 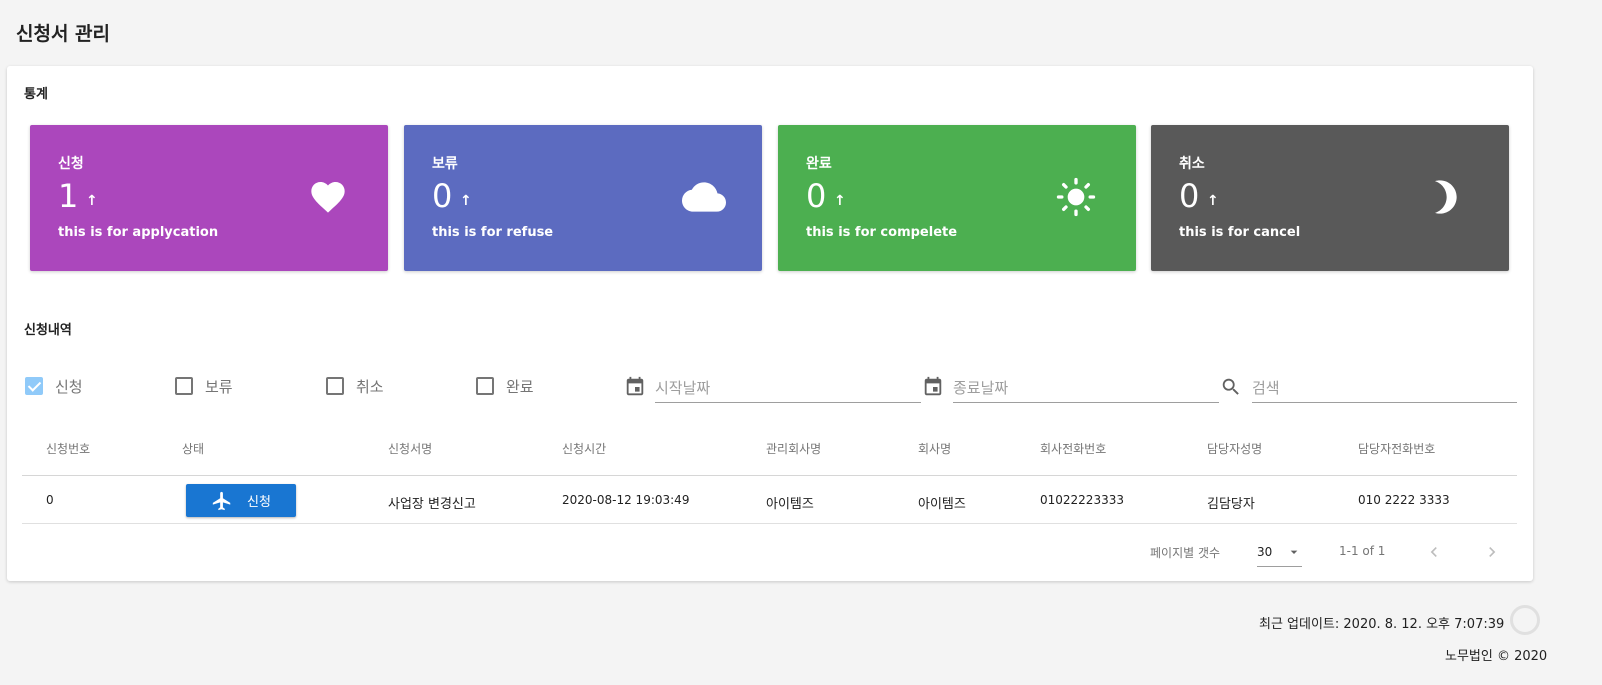 I want to click on rows-per-page-label: 페이지별 갯수, so click(x=1185, y=553).